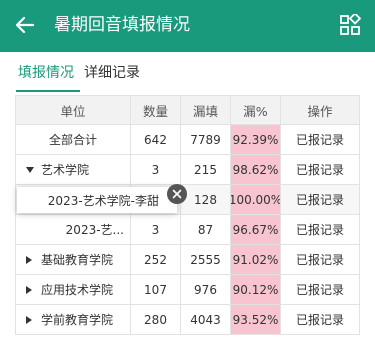 The height and width of the screenshot is (352, 375). I want to click on col-header-count: 数量, so click(155, 110).